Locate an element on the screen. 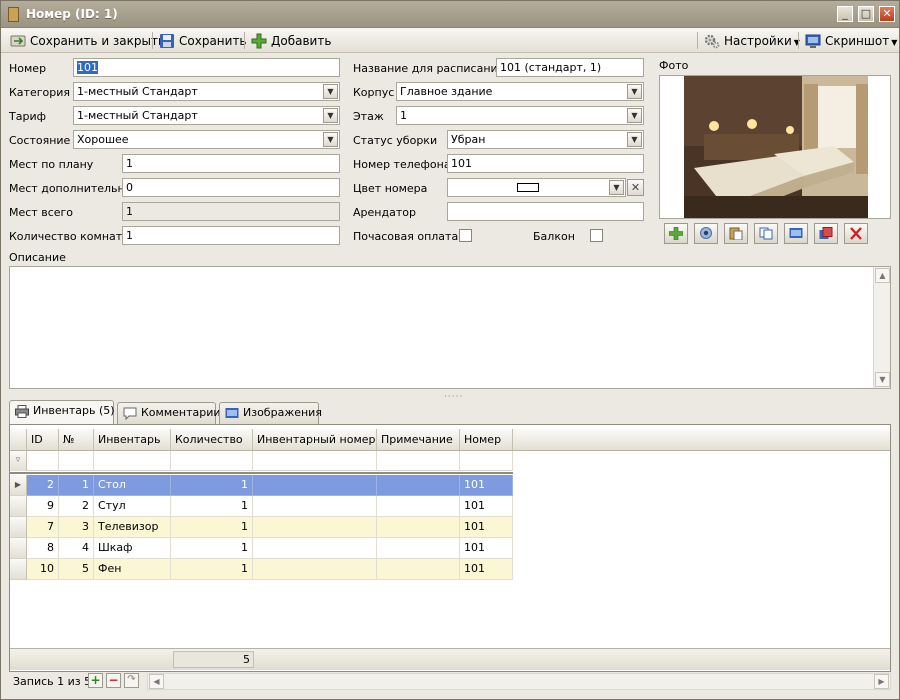 This screenshot has height=700, width=900. table-row: 8 4 Шкаф 1 101 is located at coordinates (261, 548).